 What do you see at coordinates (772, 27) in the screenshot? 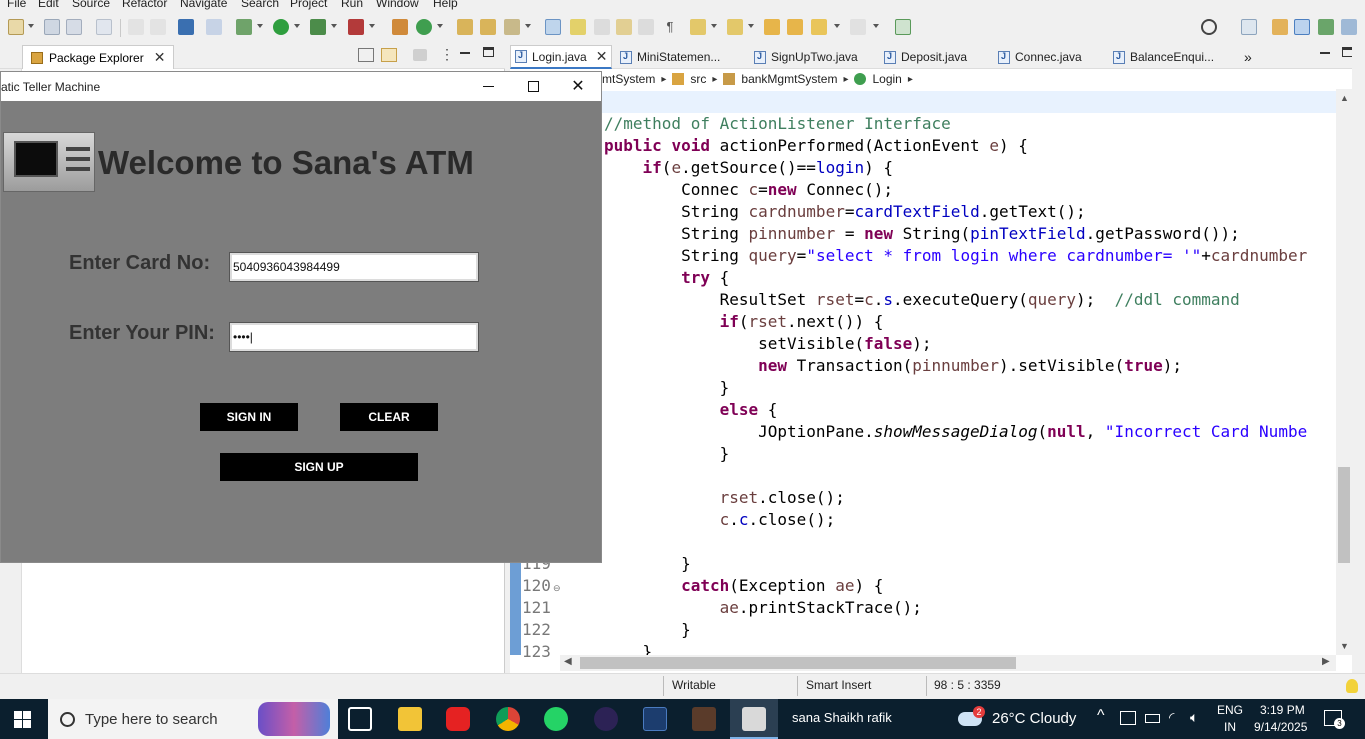
I see `last-edit-location-icon` at bounding box center [772, 27].